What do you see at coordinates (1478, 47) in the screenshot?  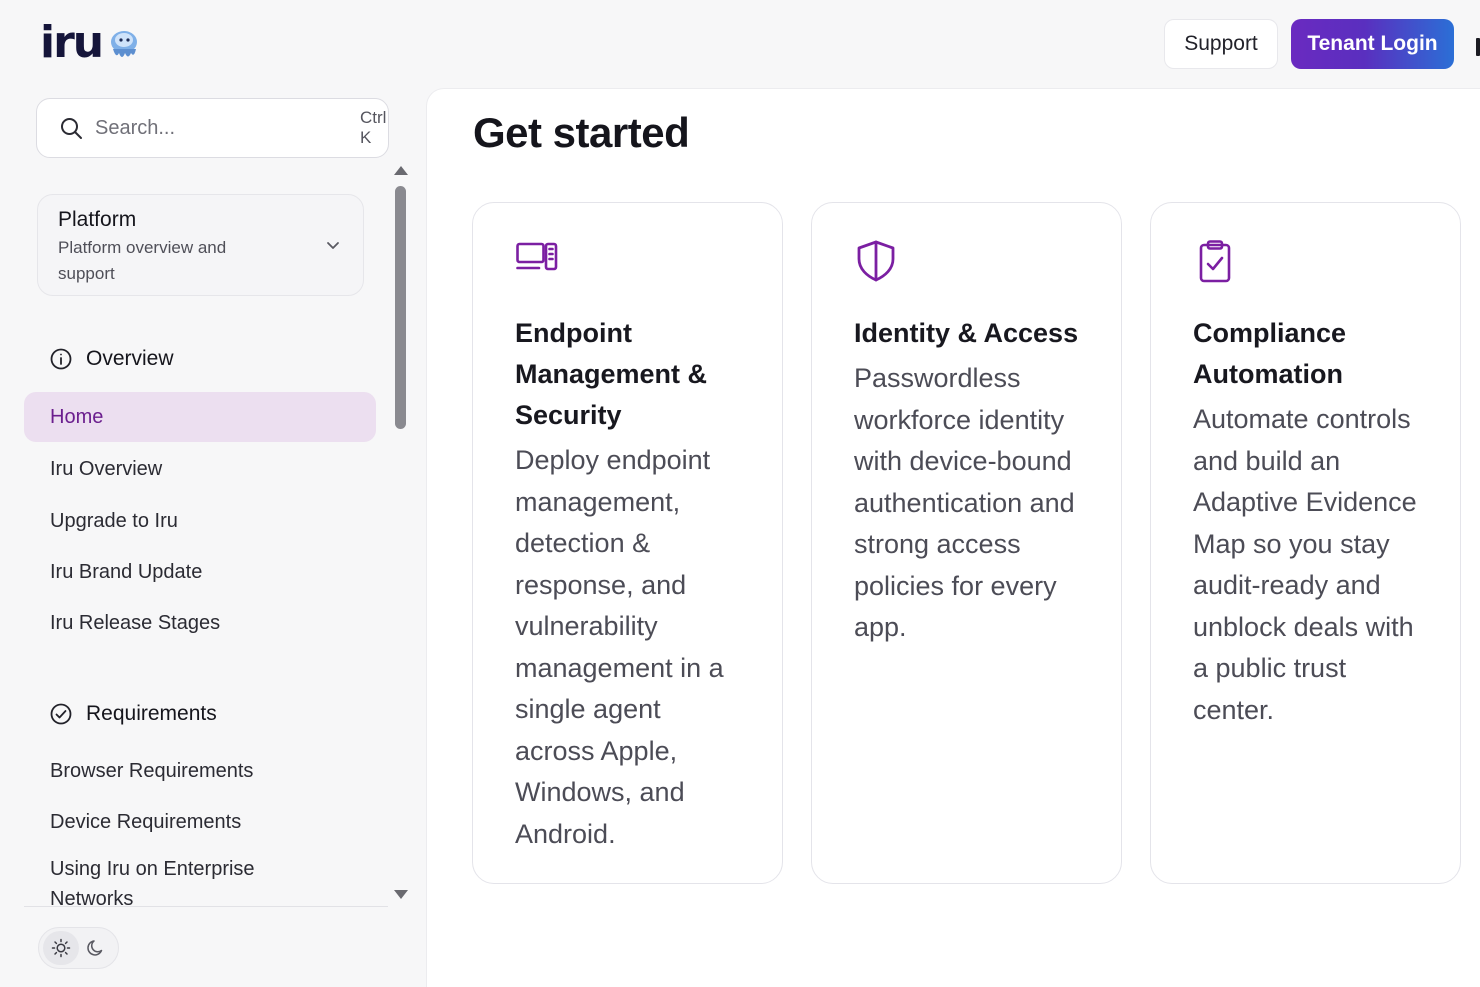 I see `window-edge-marker` at bounding box center [1478, 47].